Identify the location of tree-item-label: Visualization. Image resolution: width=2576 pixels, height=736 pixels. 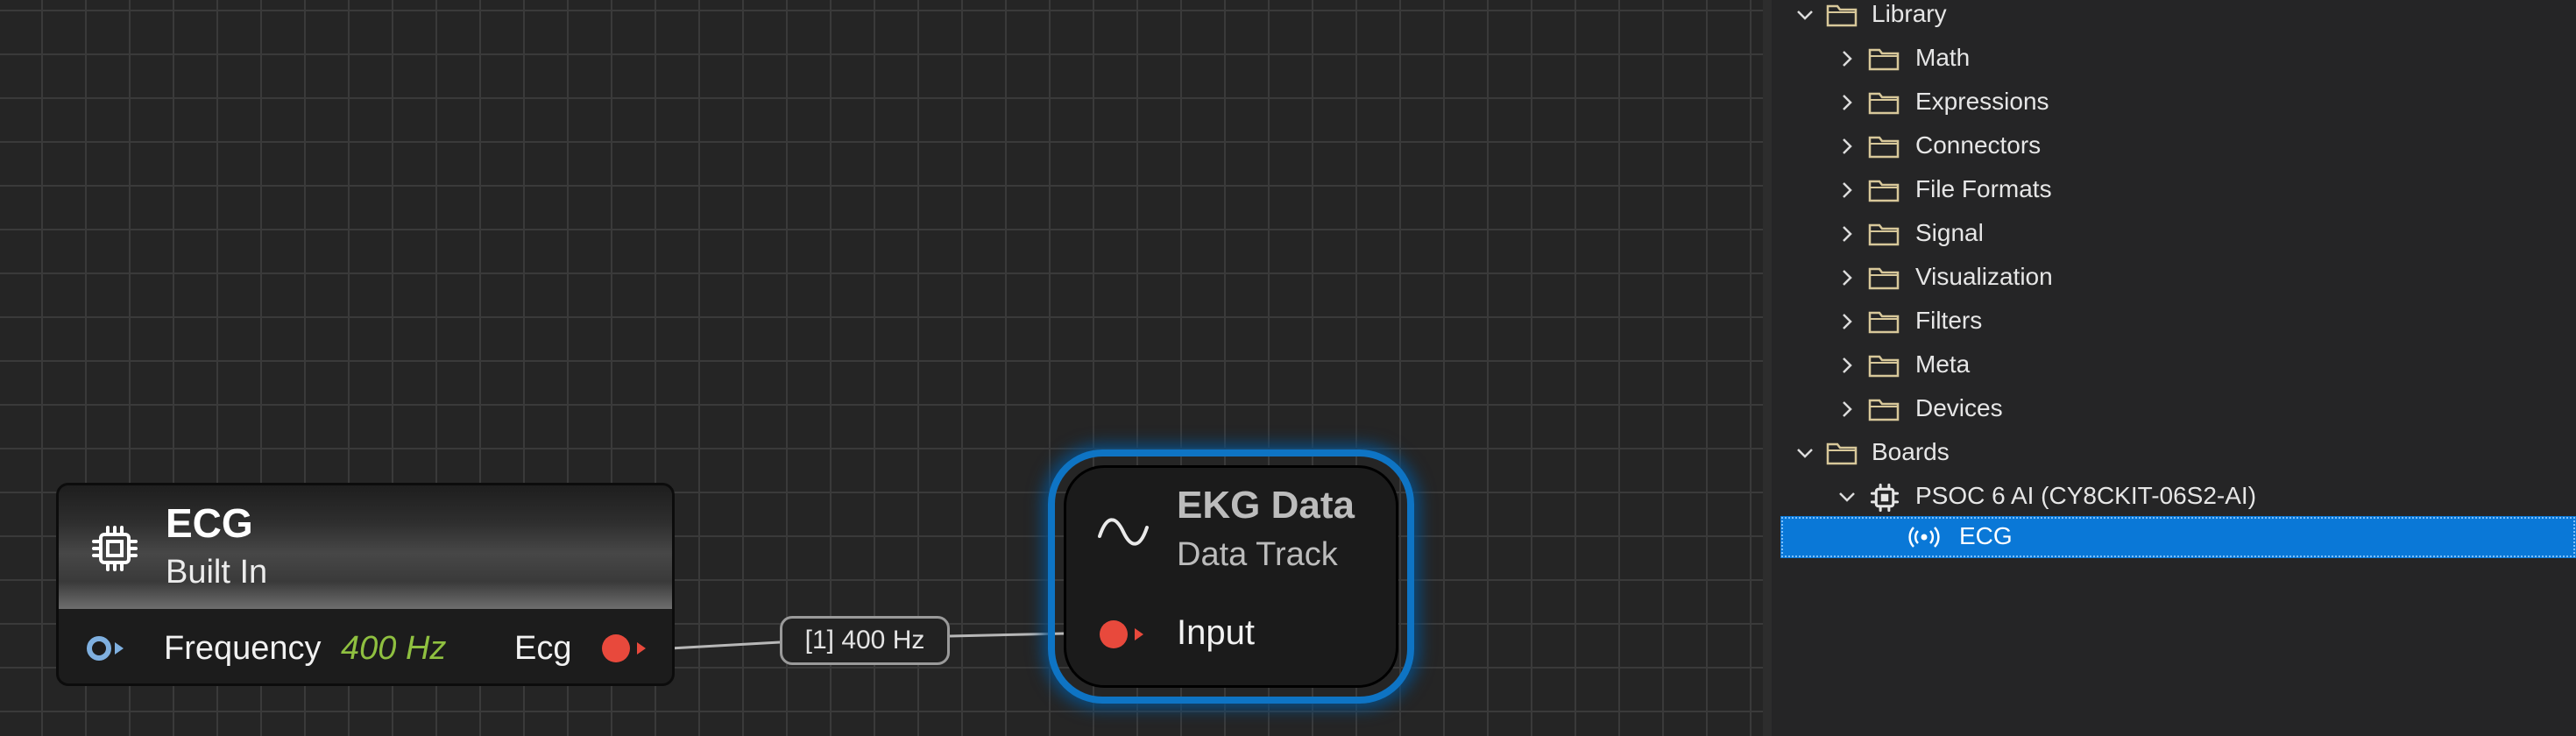
(1984, 276).